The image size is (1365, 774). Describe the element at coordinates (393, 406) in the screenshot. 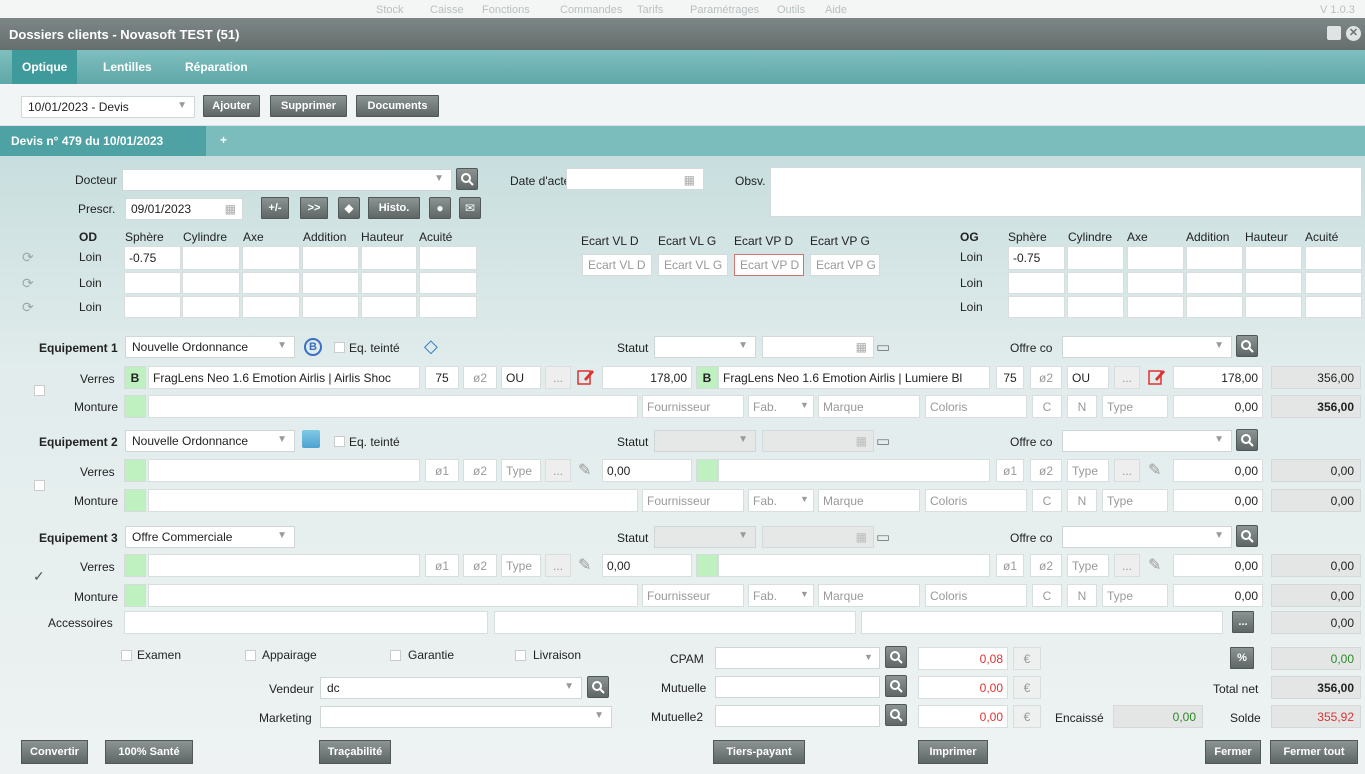

I see `equip1-monture-input` at that location.